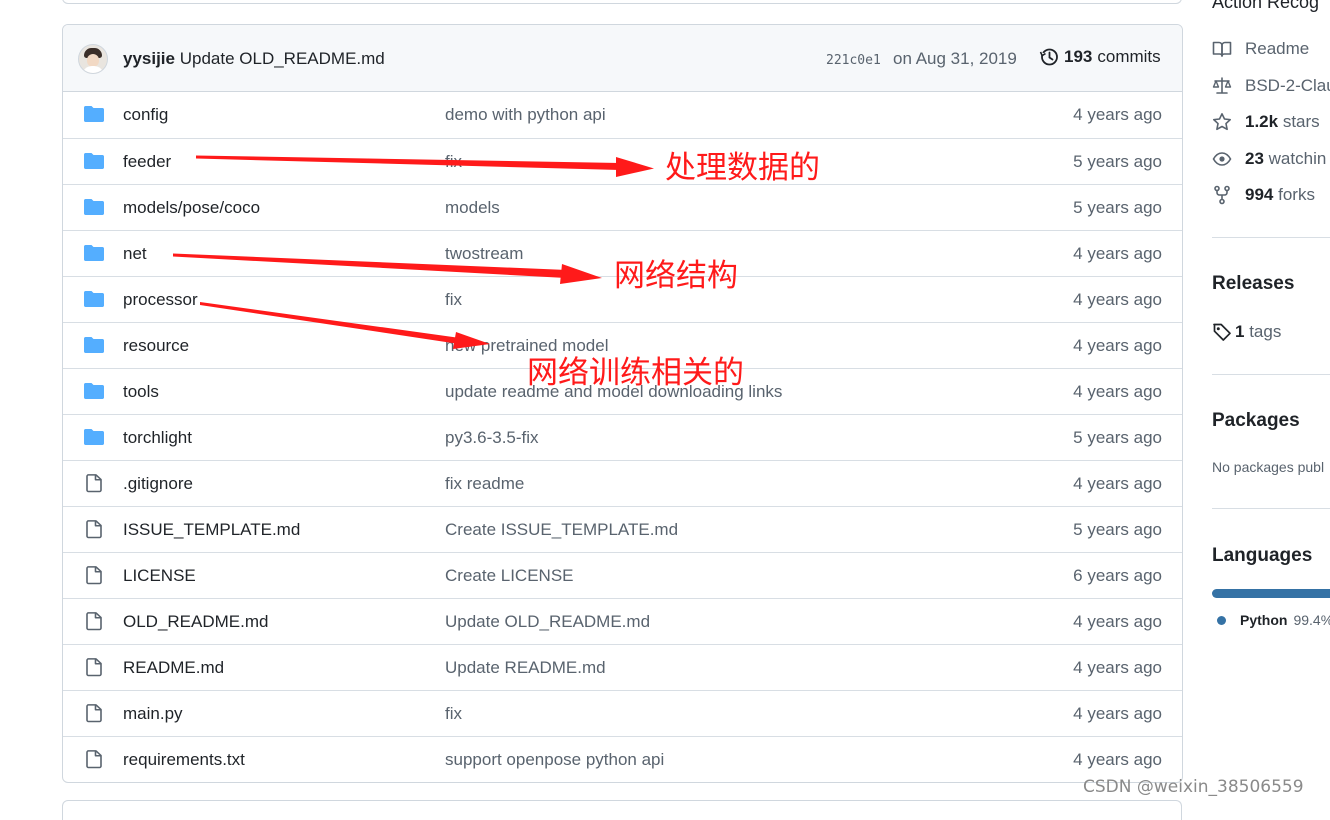  Describe the element at coordinates (1266, 6) in the screenshot. I see `about-description: Action Recog` at that location.